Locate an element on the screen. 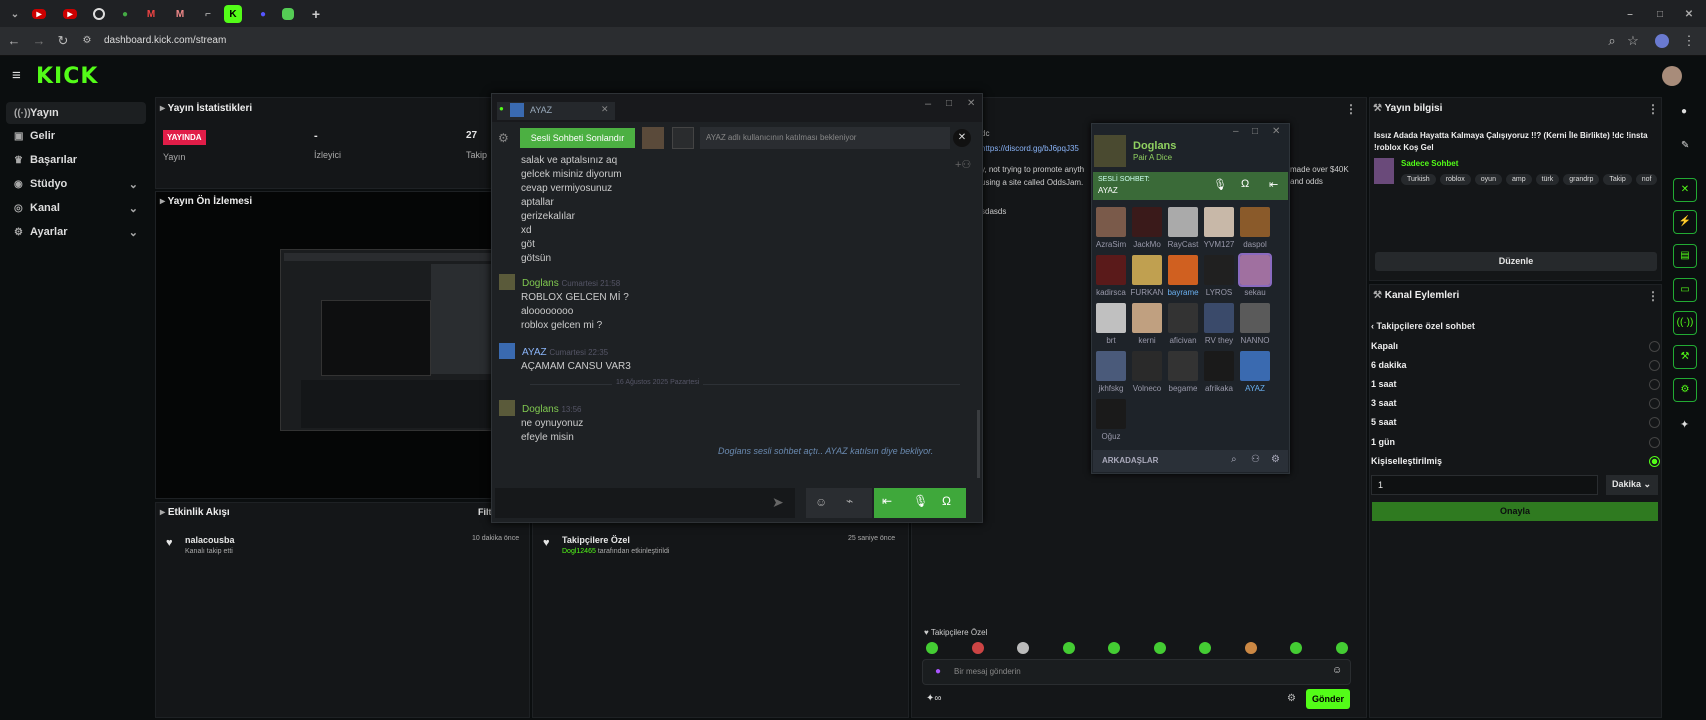 The height and width of the screenshot is (720, 1706). send-button: Gönder is located at coordinates (1328, 699).